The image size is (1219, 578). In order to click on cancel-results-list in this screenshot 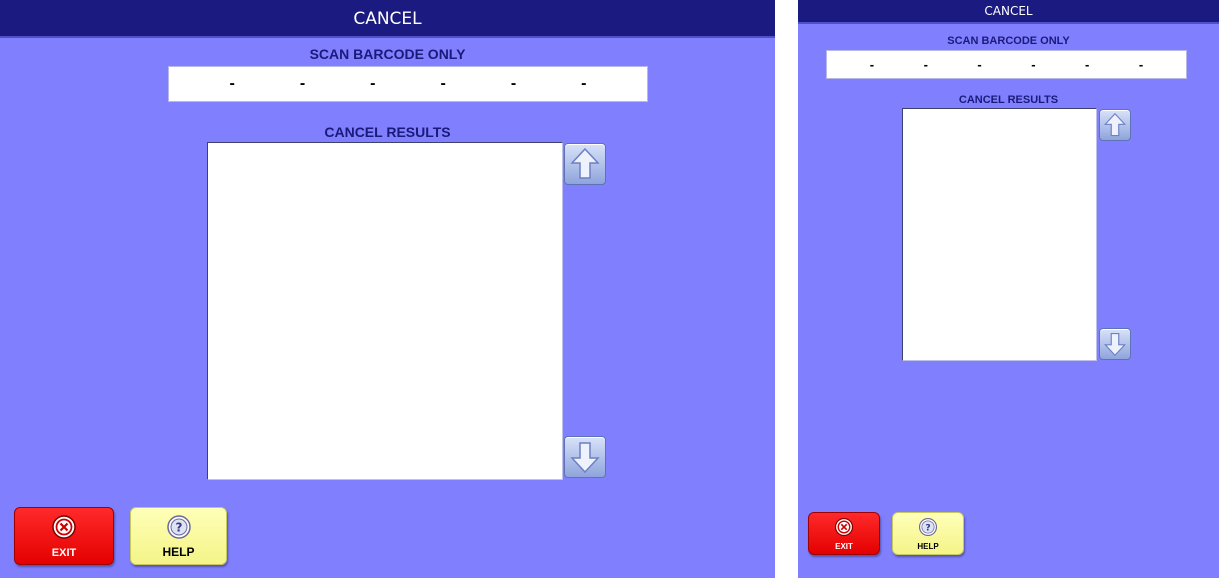, I will do `click(999, 234)`.